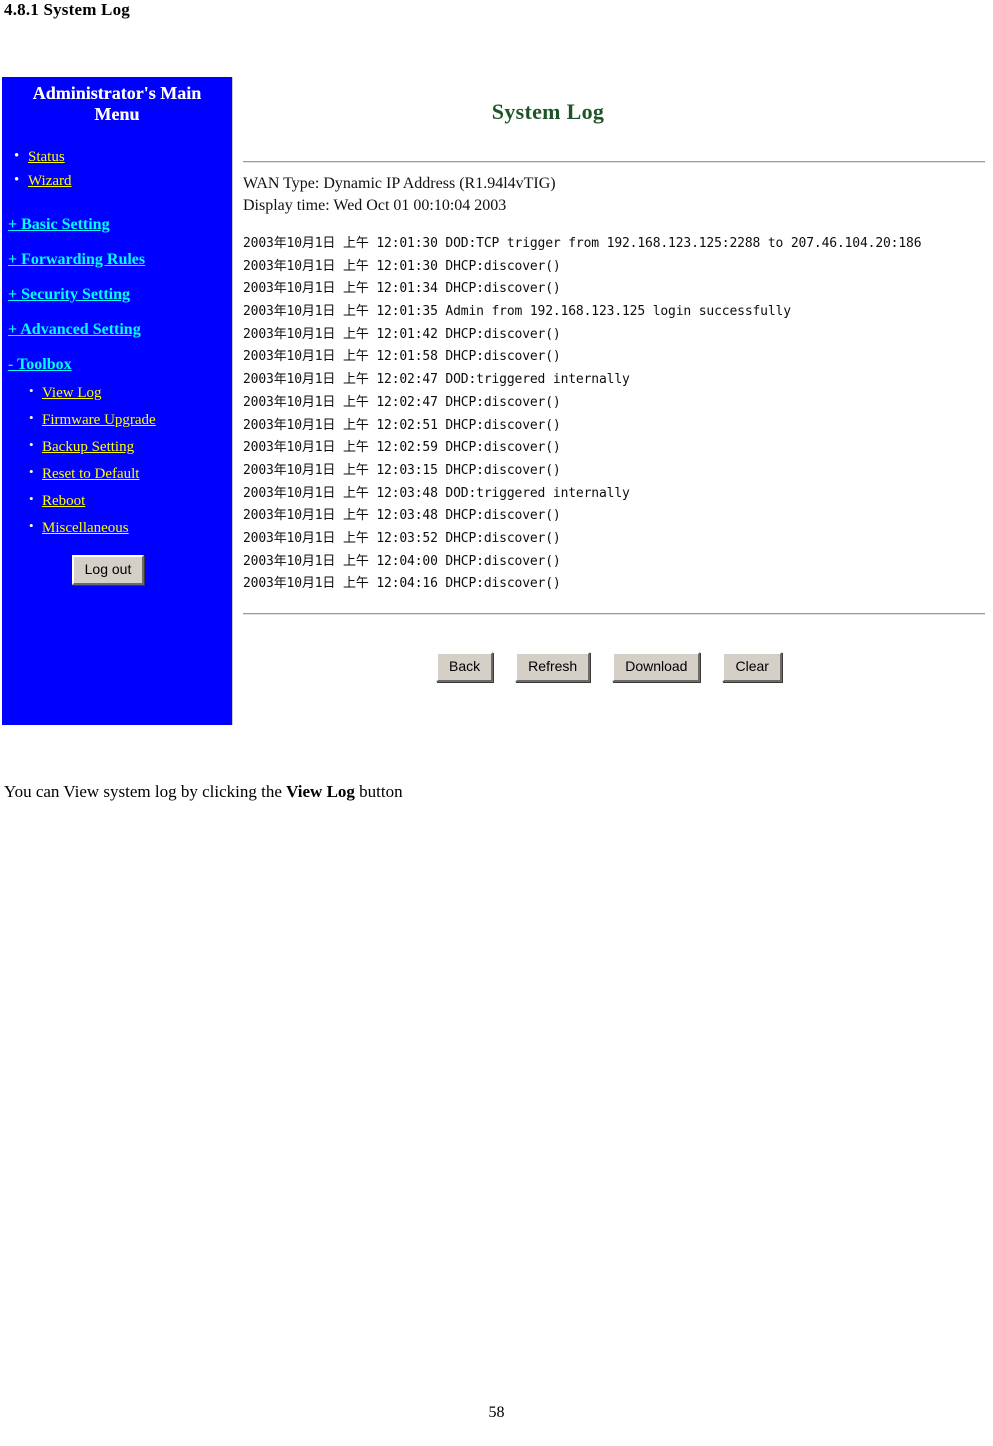  Describe the element at coordinates (402, 516) in the screenshot. I see `log-line: 2003年10月1日 上午 12:03:48 DHCP:discover()` at that location.